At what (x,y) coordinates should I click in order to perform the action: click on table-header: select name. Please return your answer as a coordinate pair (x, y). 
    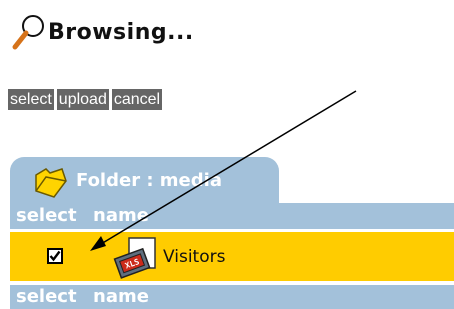
    Looking at the image, I should click on (232, 216).